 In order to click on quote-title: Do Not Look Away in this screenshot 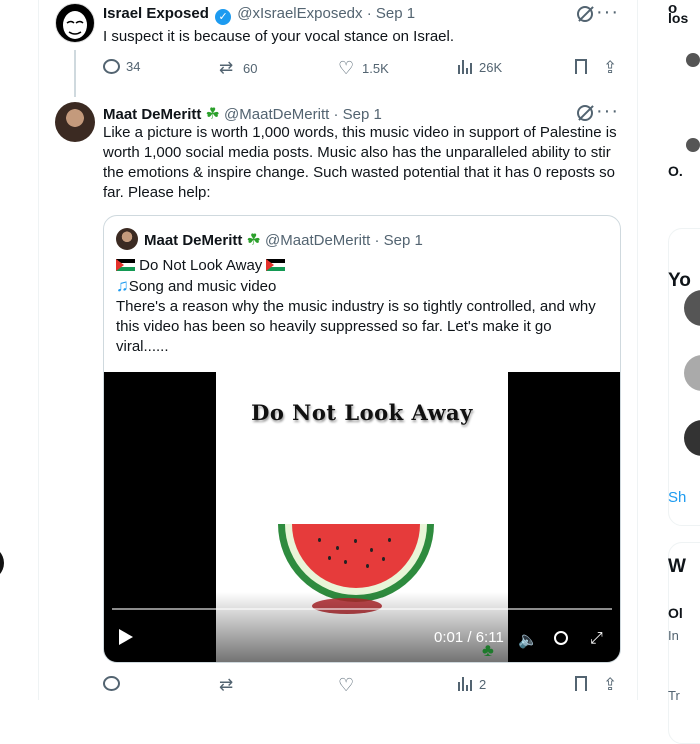, I will do `click(201, 265)`.